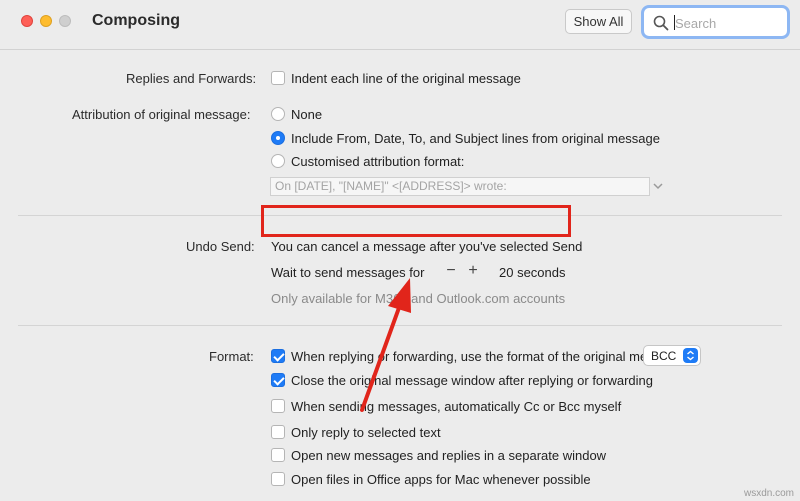 This screenshot has width=800, height=501. I want to click on format-label: Format:, so click(231, 356).